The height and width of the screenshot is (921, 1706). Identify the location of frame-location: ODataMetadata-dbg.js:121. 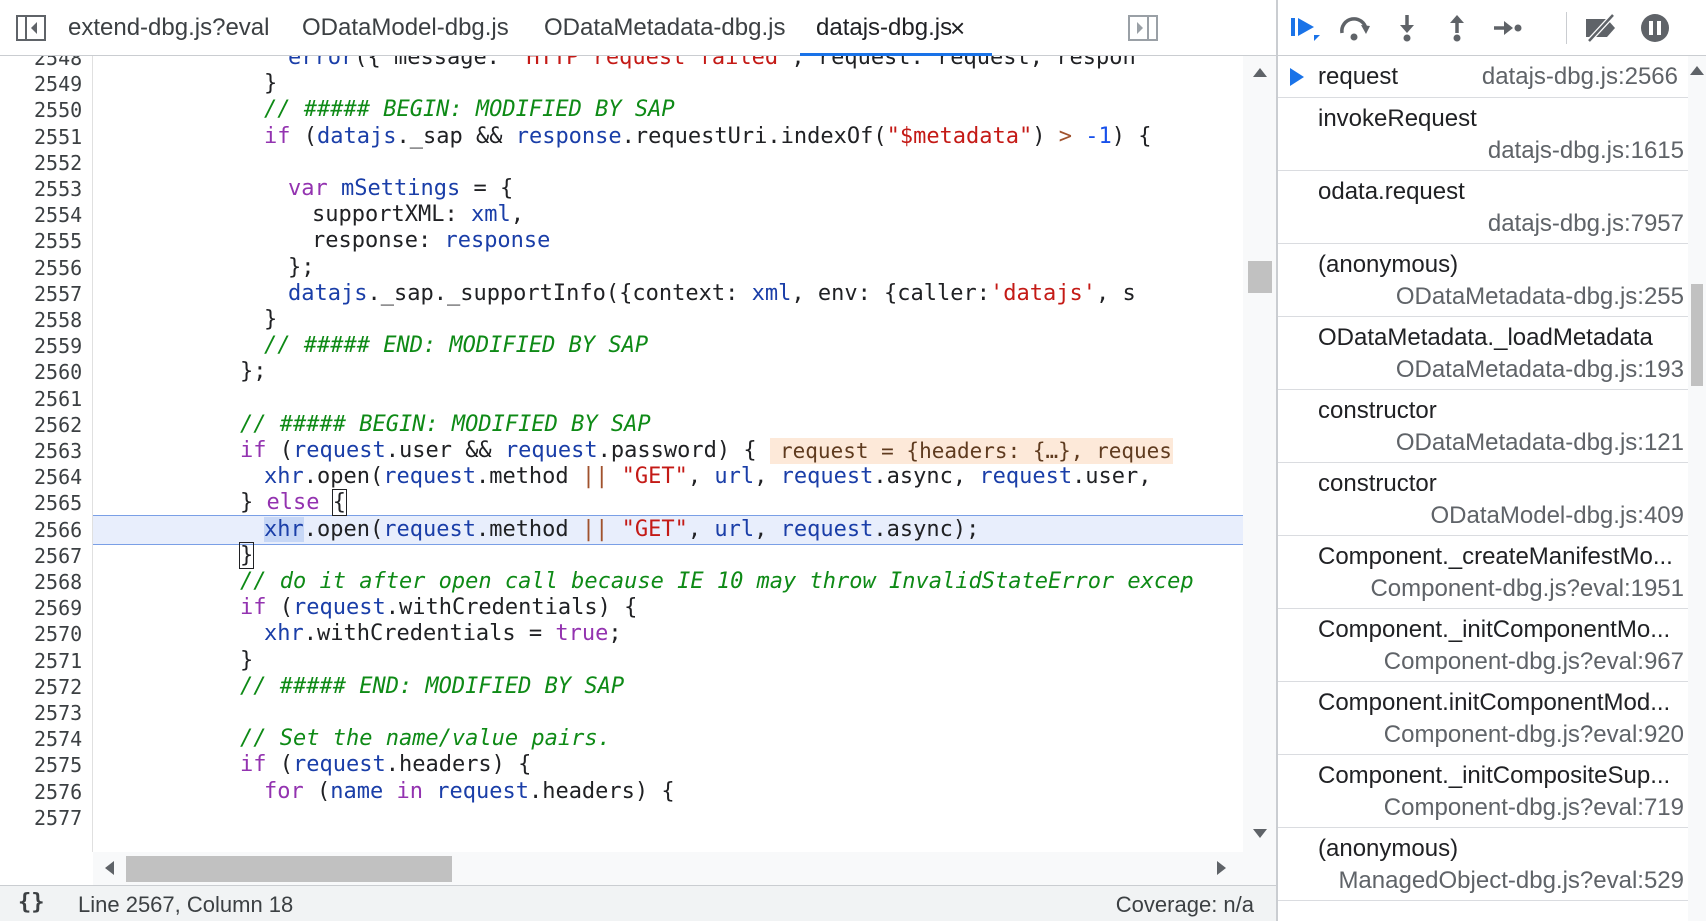
(1540, 443).